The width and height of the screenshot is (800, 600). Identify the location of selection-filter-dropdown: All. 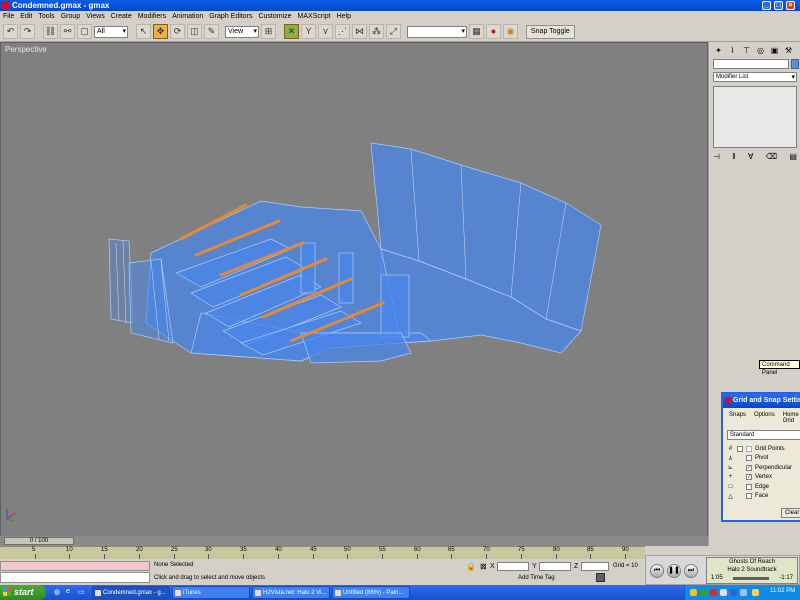
(111, 31).